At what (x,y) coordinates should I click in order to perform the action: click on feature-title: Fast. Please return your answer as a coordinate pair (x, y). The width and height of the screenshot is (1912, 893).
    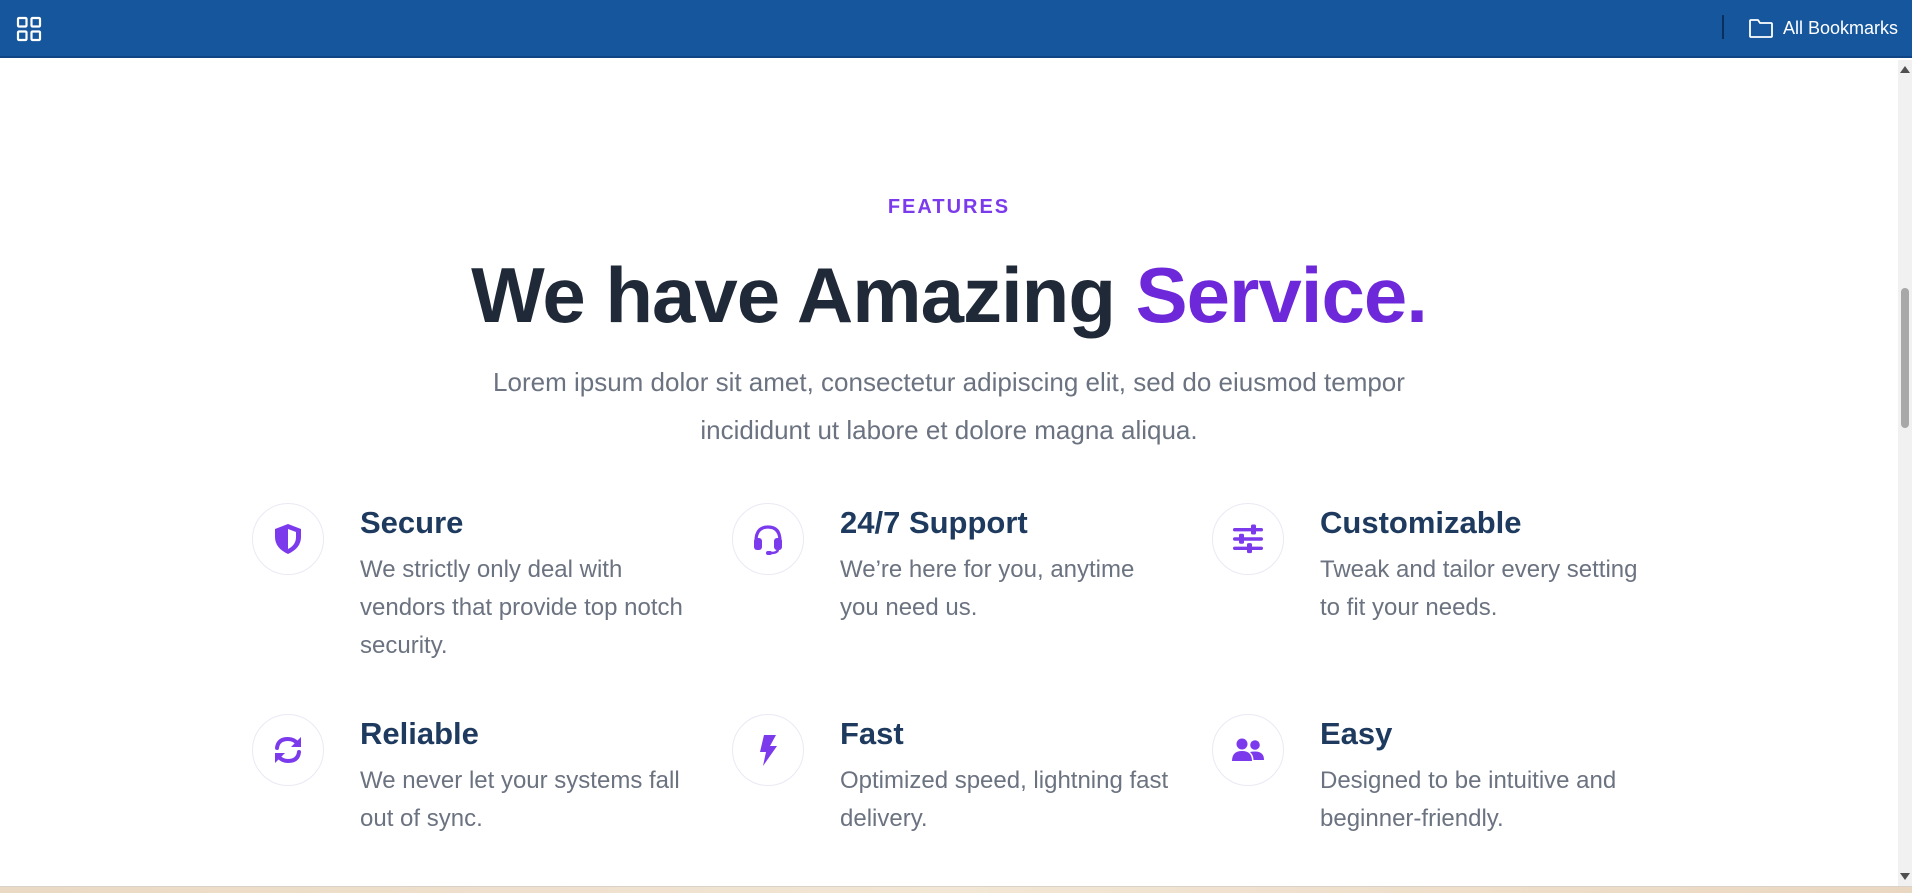
    Looking at the image, I should click on (872, 733).